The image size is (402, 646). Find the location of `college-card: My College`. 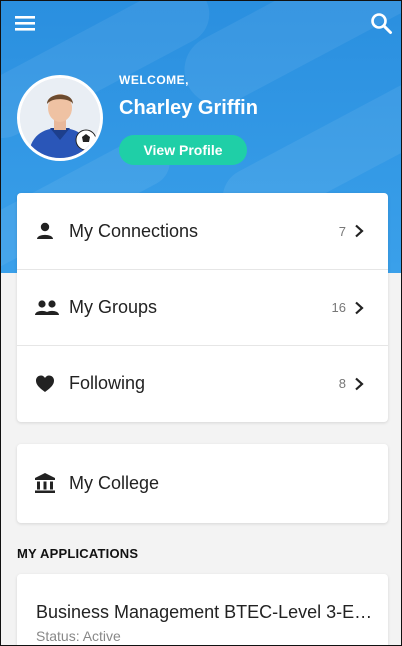

college-card: My College is located at coordinates (202, 483).